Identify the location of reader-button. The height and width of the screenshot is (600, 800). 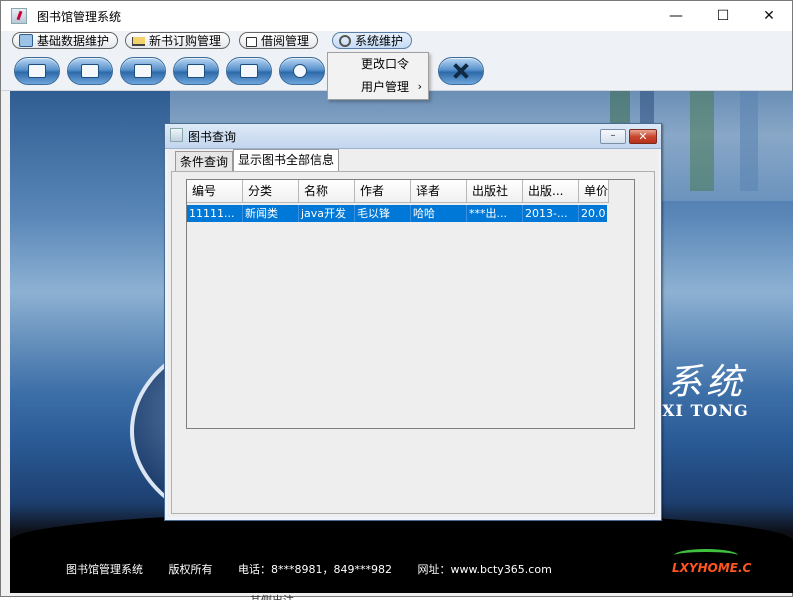
(196, 71).